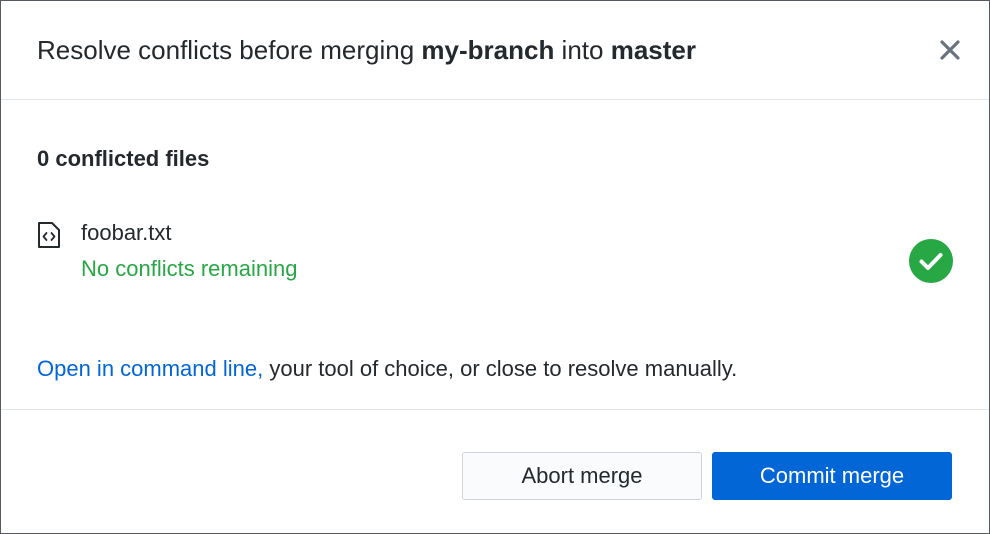 Image resolution: width=990 pixels, height=534 pixels. I want to click on title-branch: my-branch, so click(488, 49).